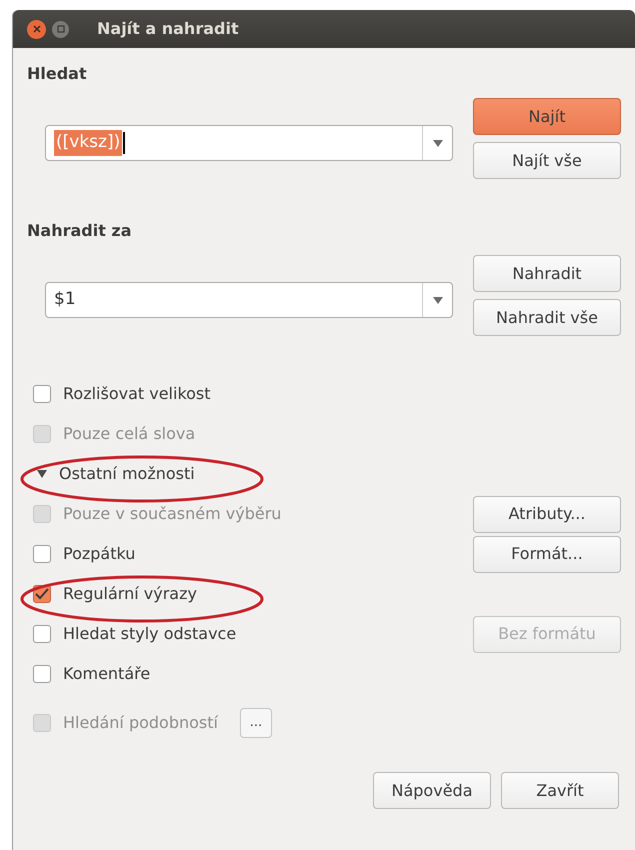 This screenshot has width=635, height=850. Describe the element at coordinates (547, 160) in the screenshot. I see `find-all-button: Najít vše` at that location.